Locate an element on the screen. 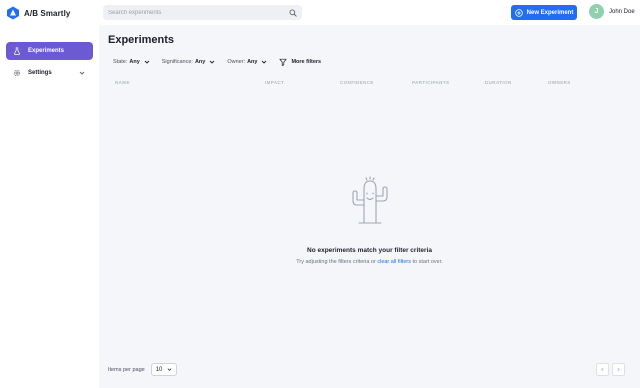 The image size is (640, 388). column-header-participants: PARTICIPANTS is located at coordinates (430, 82).